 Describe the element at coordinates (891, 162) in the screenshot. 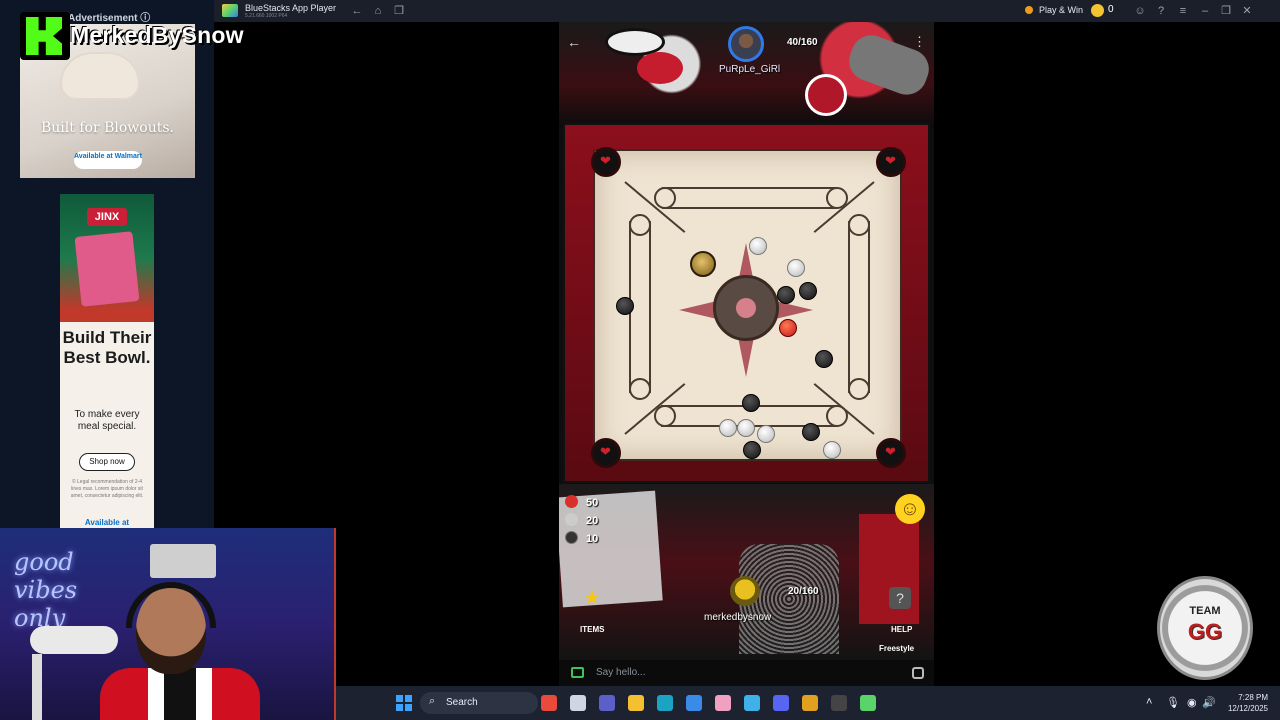

I see `pocket-top-right` at that location.